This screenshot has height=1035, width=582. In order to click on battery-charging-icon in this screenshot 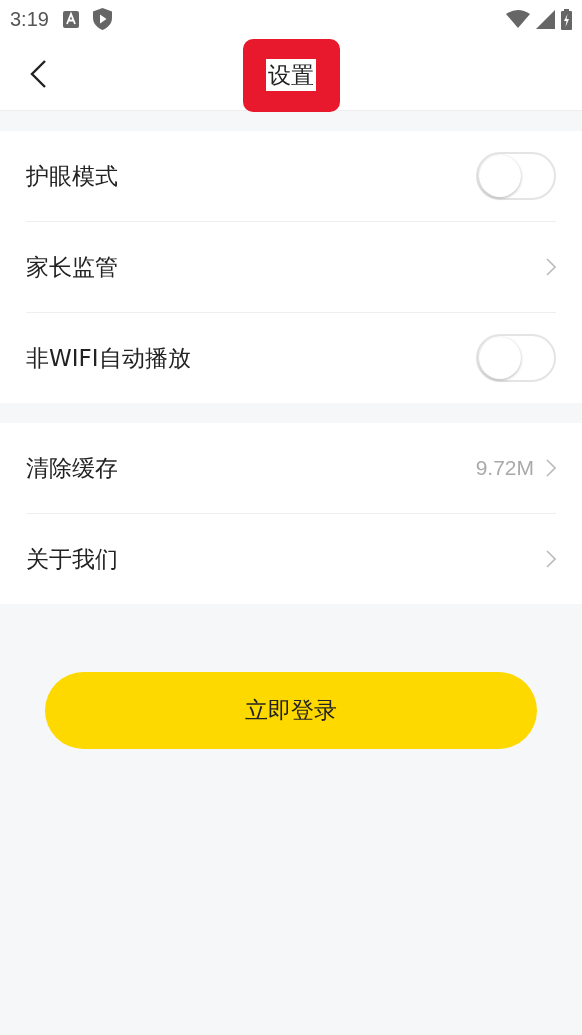, I will do `click(566, 19)`.